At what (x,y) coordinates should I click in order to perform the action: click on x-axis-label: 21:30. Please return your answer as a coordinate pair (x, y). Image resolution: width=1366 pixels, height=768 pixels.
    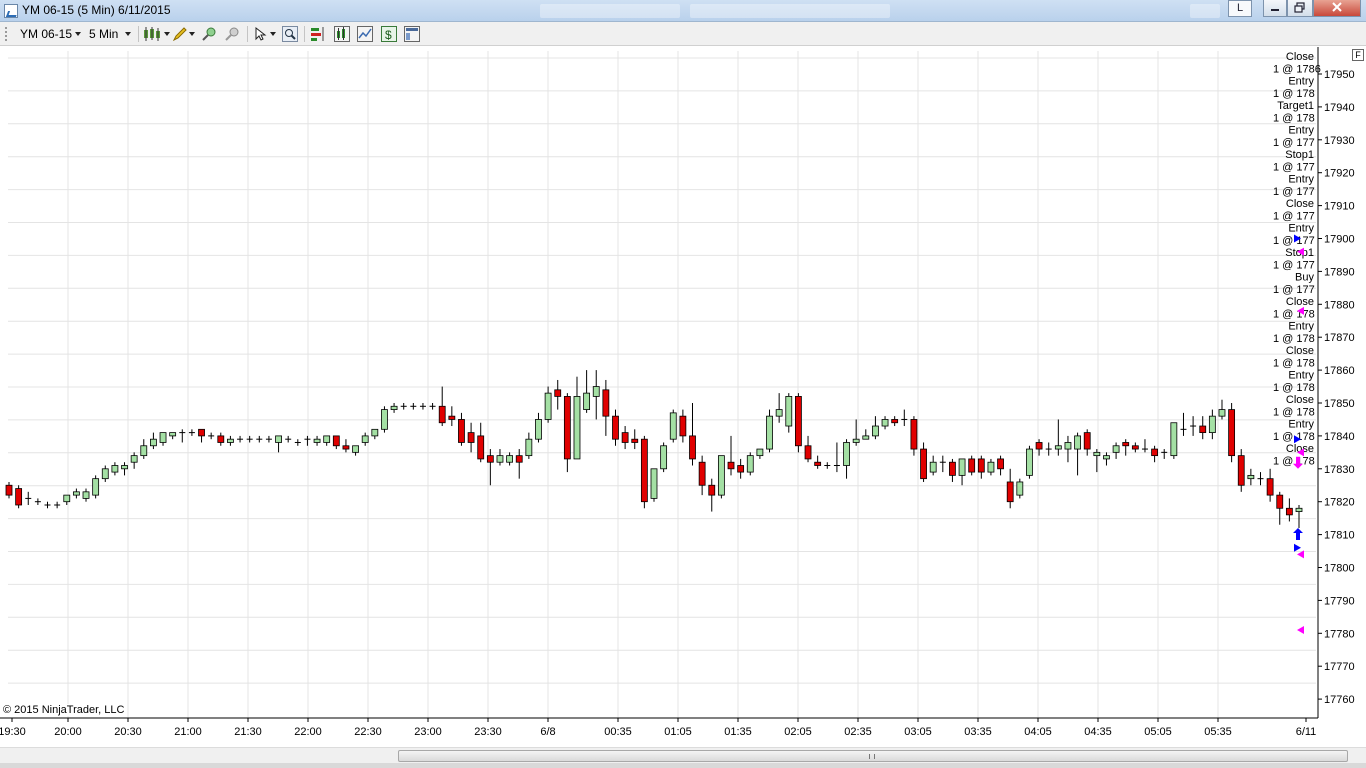
    Looking at the image, I should click on (248, 732).